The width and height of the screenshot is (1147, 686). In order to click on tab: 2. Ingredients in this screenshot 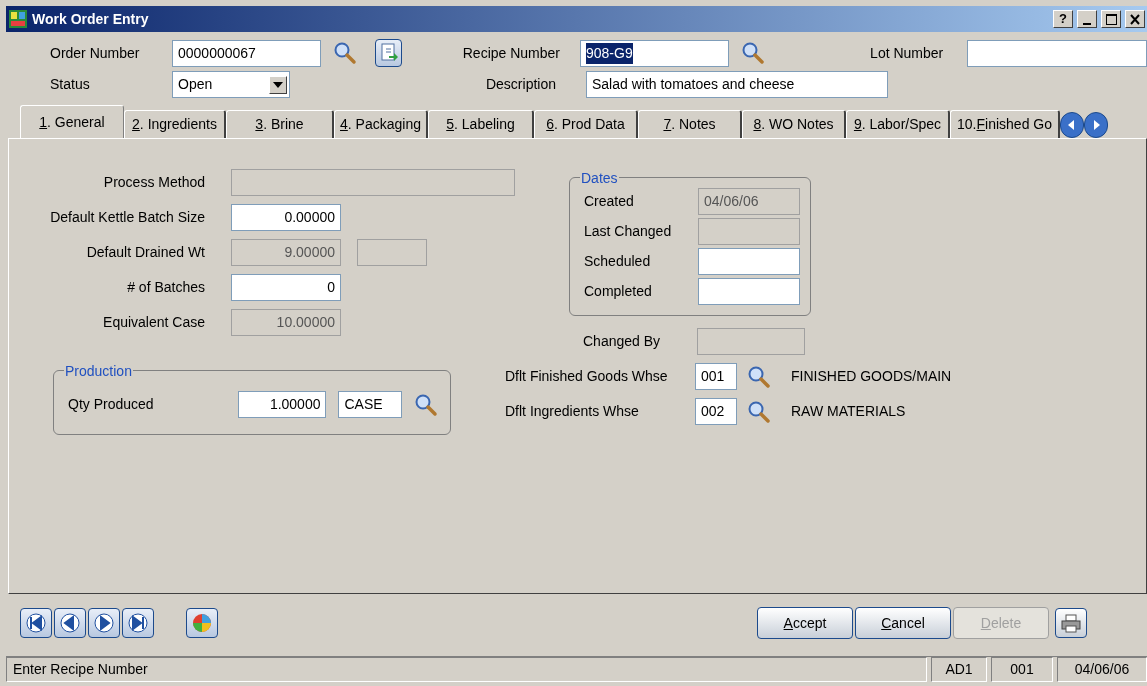, I will do `click(175, 124)`.